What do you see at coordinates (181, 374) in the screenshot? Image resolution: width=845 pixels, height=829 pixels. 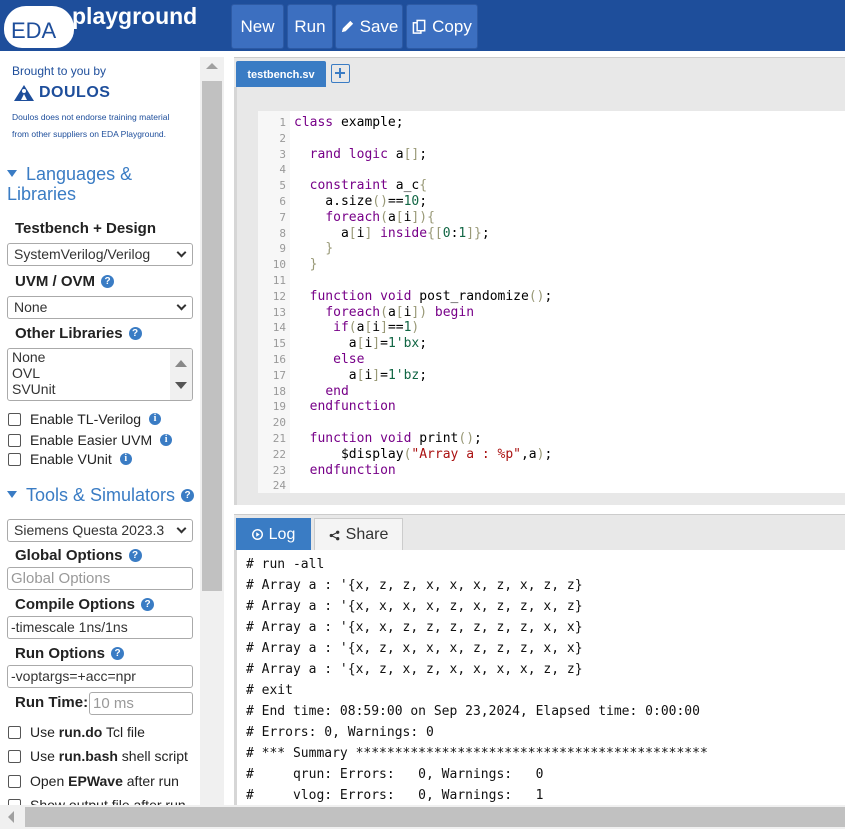 I see `listbox-scrollbar` at bounding box center [181, 374].